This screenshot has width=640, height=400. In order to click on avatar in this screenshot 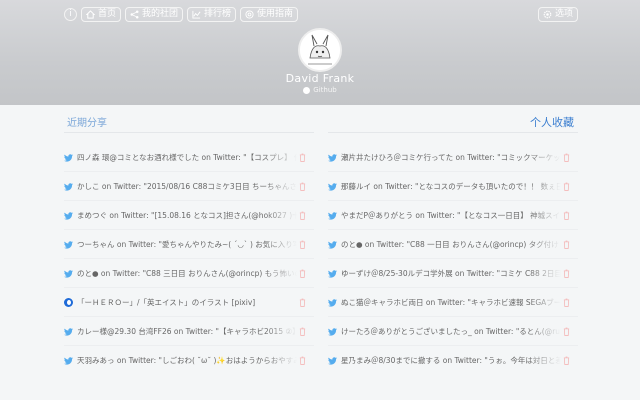, I will do `click(320, 50)`.